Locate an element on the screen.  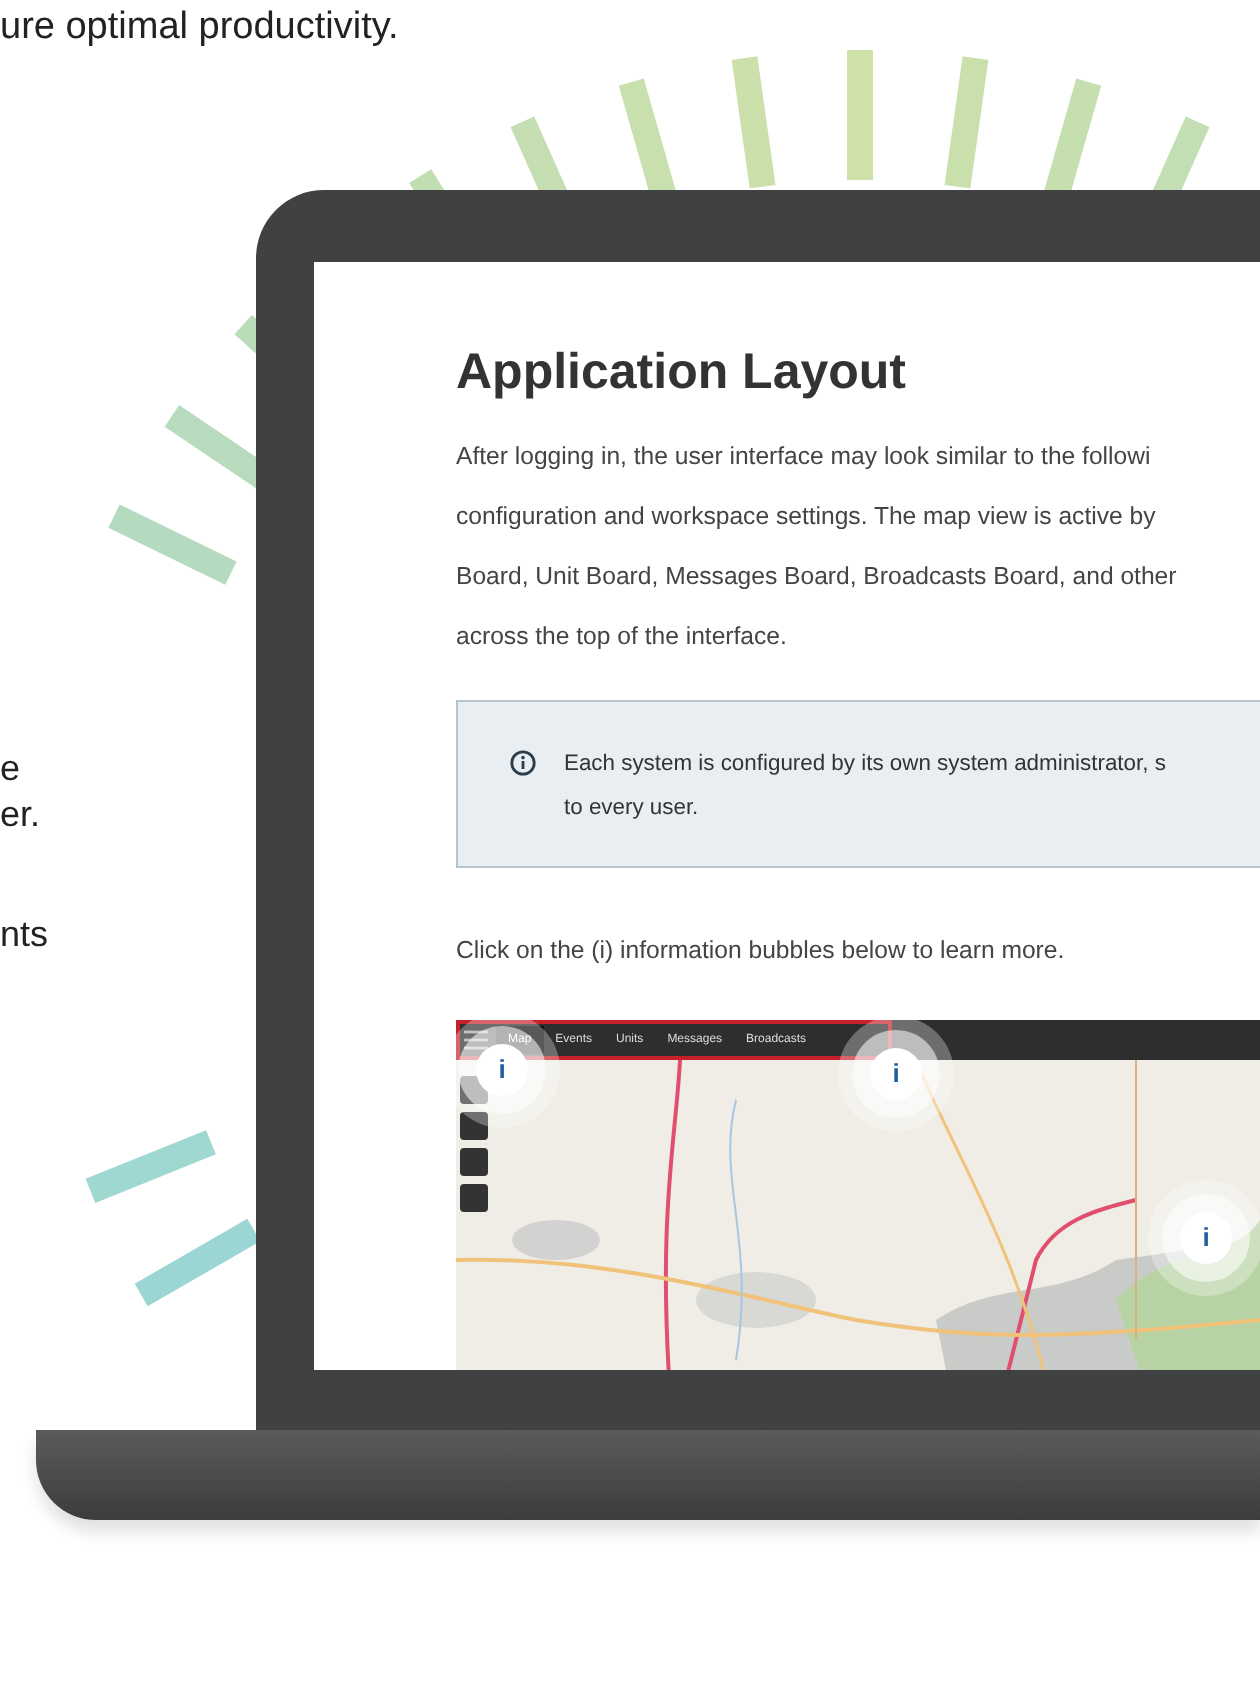
text-fragment: e is located at coordinates (10, 769).